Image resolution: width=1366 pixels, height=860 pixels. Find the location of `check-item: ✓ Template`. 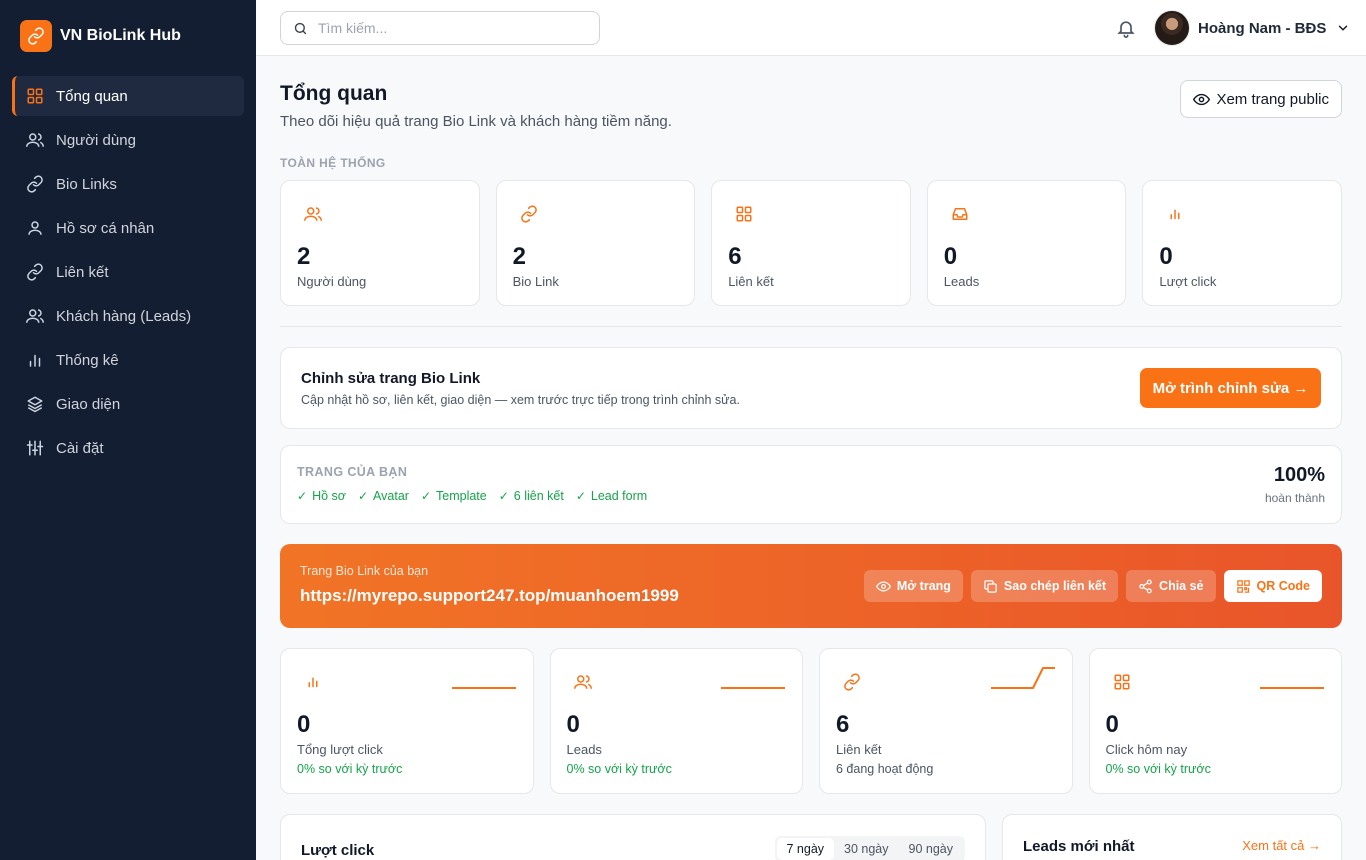

check-item: ✓ Template is located at coordinates (454, 496).